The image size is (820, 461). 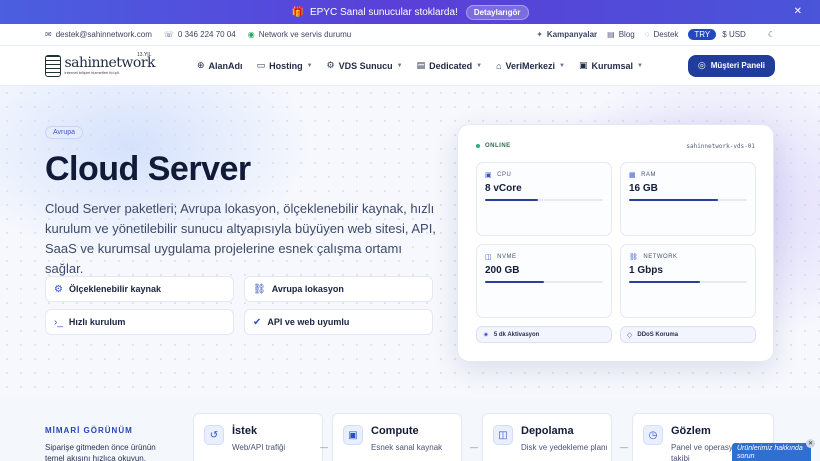 I want to click on book-icon: ▤, so click(x=611, y=34).